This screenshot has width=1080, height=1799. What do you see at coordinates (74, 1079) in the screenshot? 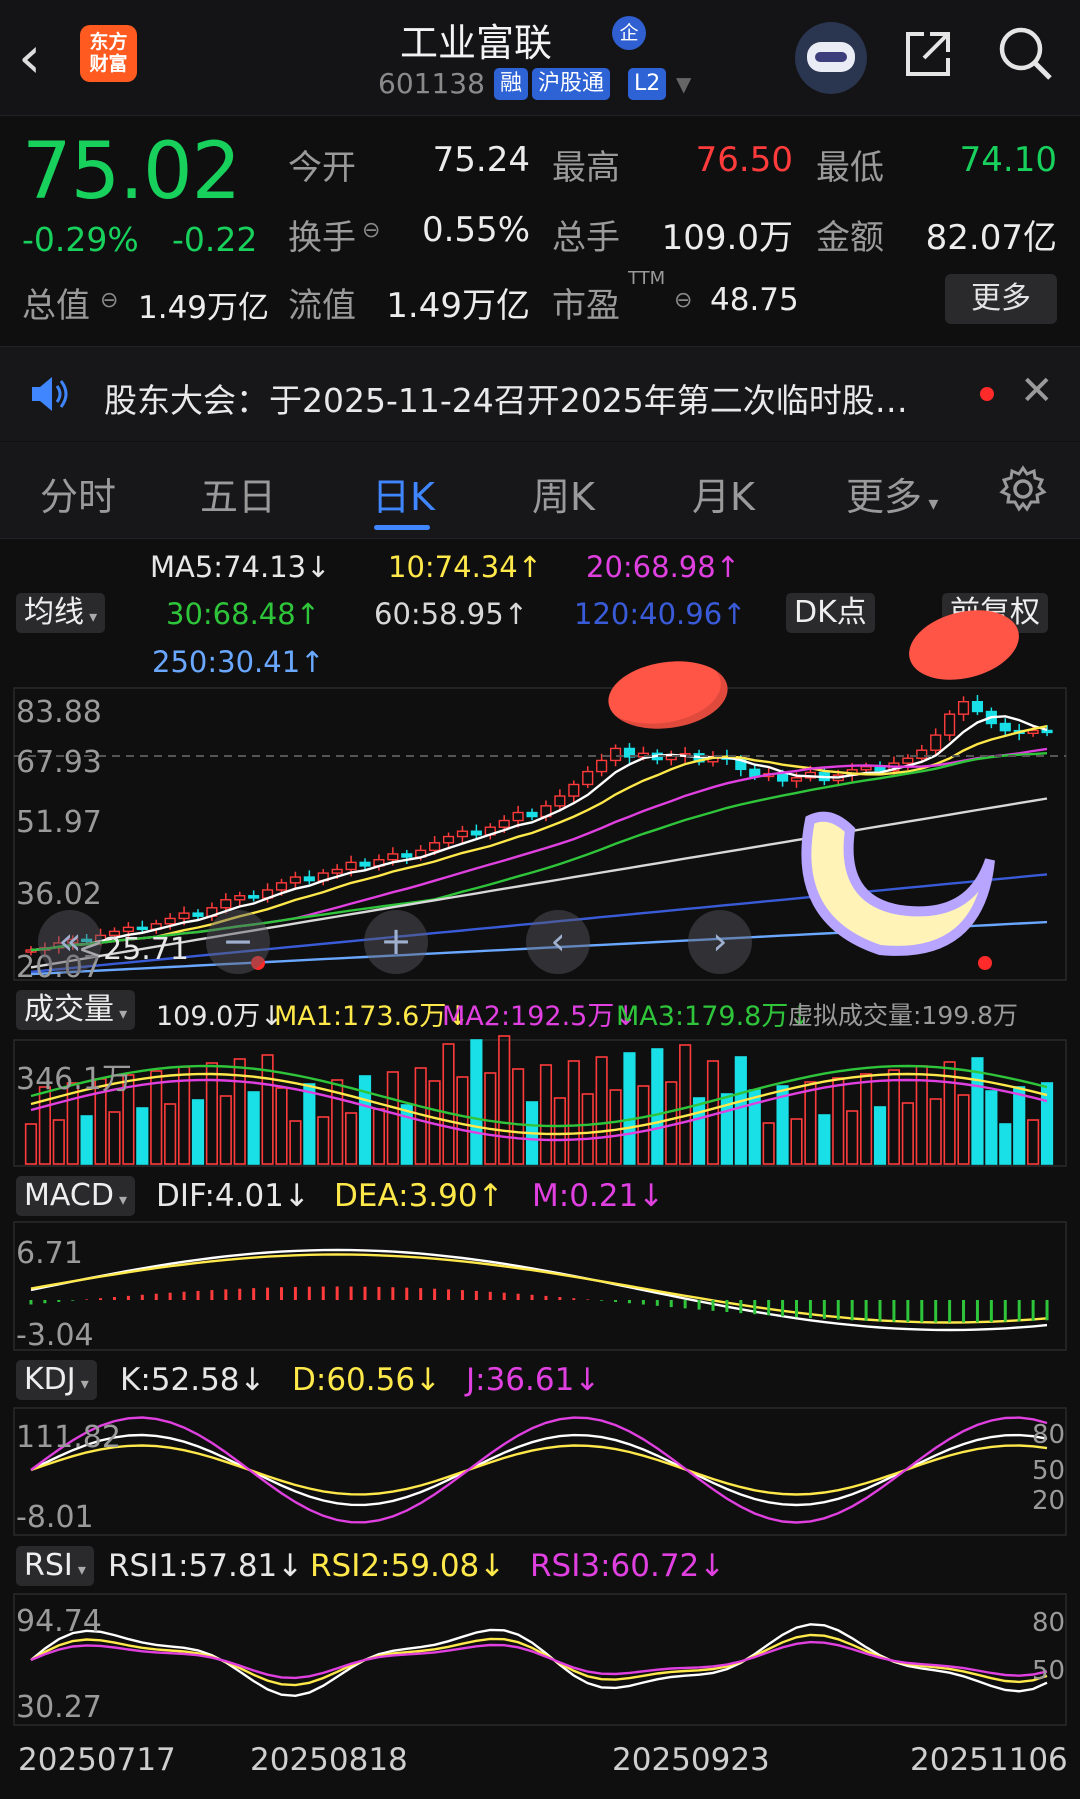
I see `volume-axis-label: 346.1万` at bounding box center [74, 1079].